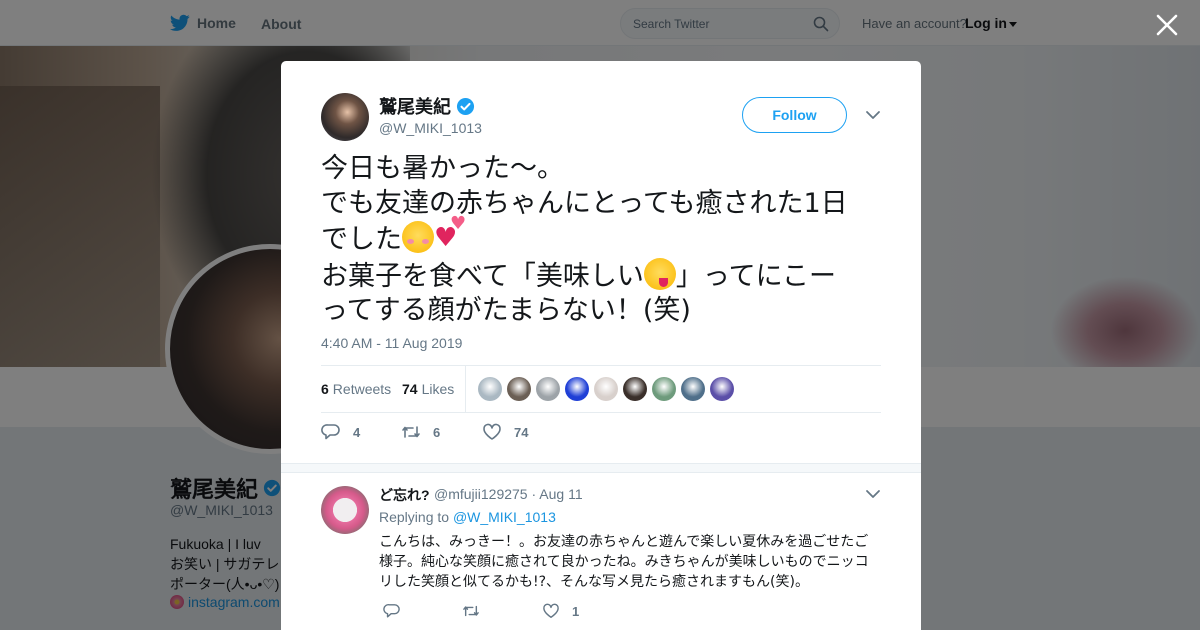  What do you see at coordinates (391, 343) in the screenshot?
I see `tweet-timestamp: 4:40 AM - 11 Aug 2019` at bounding box center [391, 343].